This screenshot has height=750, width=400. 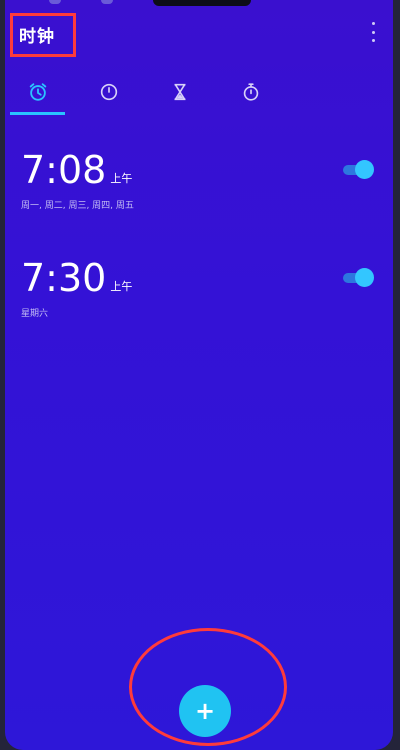 I want to click on stopwatch-icon, so click(x=251, y=92).